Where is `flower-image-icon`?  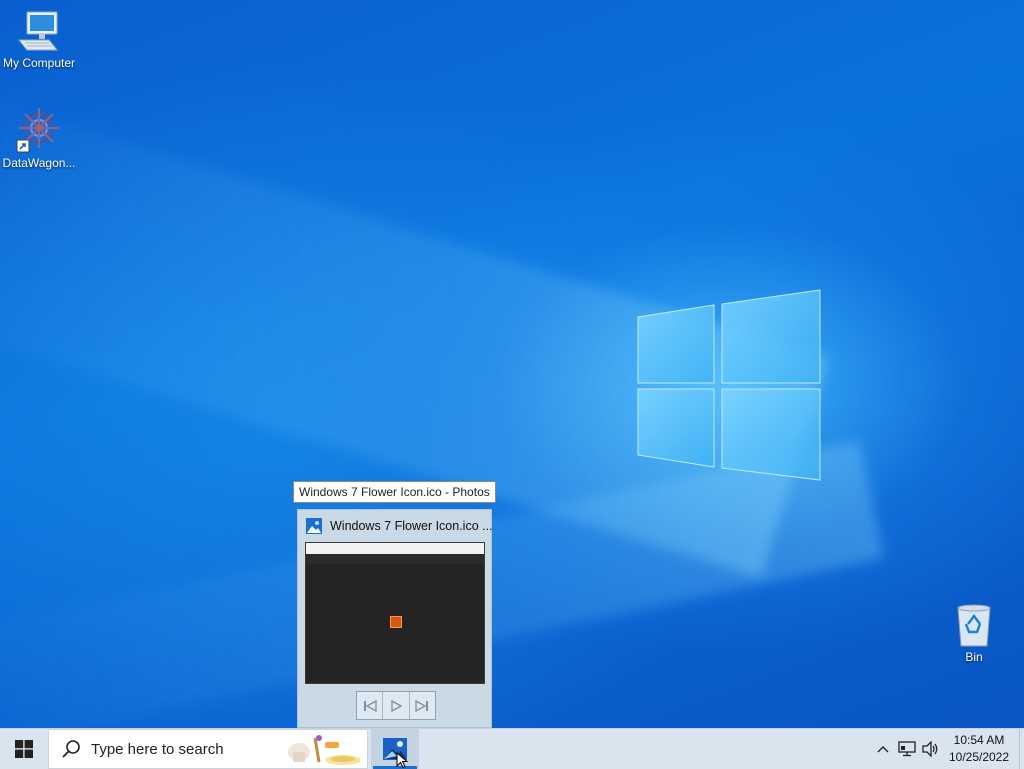
flower-image-icon is located at coordinates (396, 622).